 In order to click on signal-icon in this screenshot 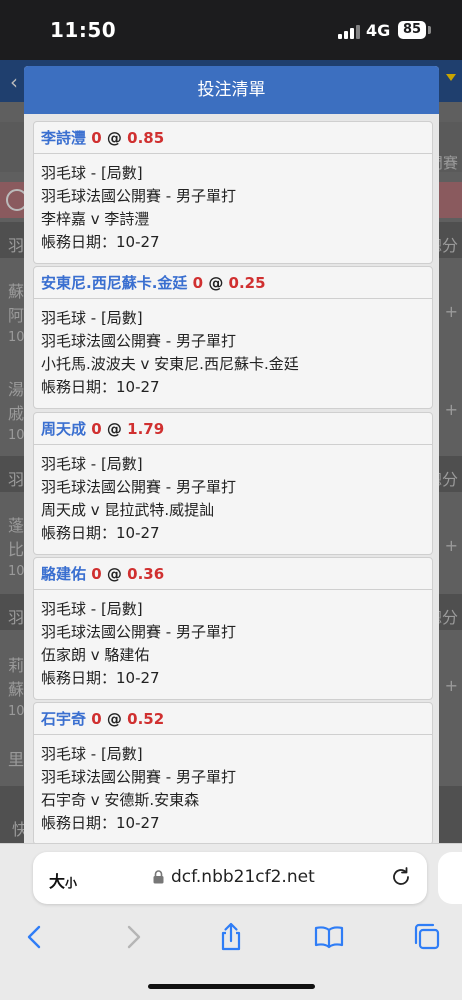, I will do `click(349, 31)`.